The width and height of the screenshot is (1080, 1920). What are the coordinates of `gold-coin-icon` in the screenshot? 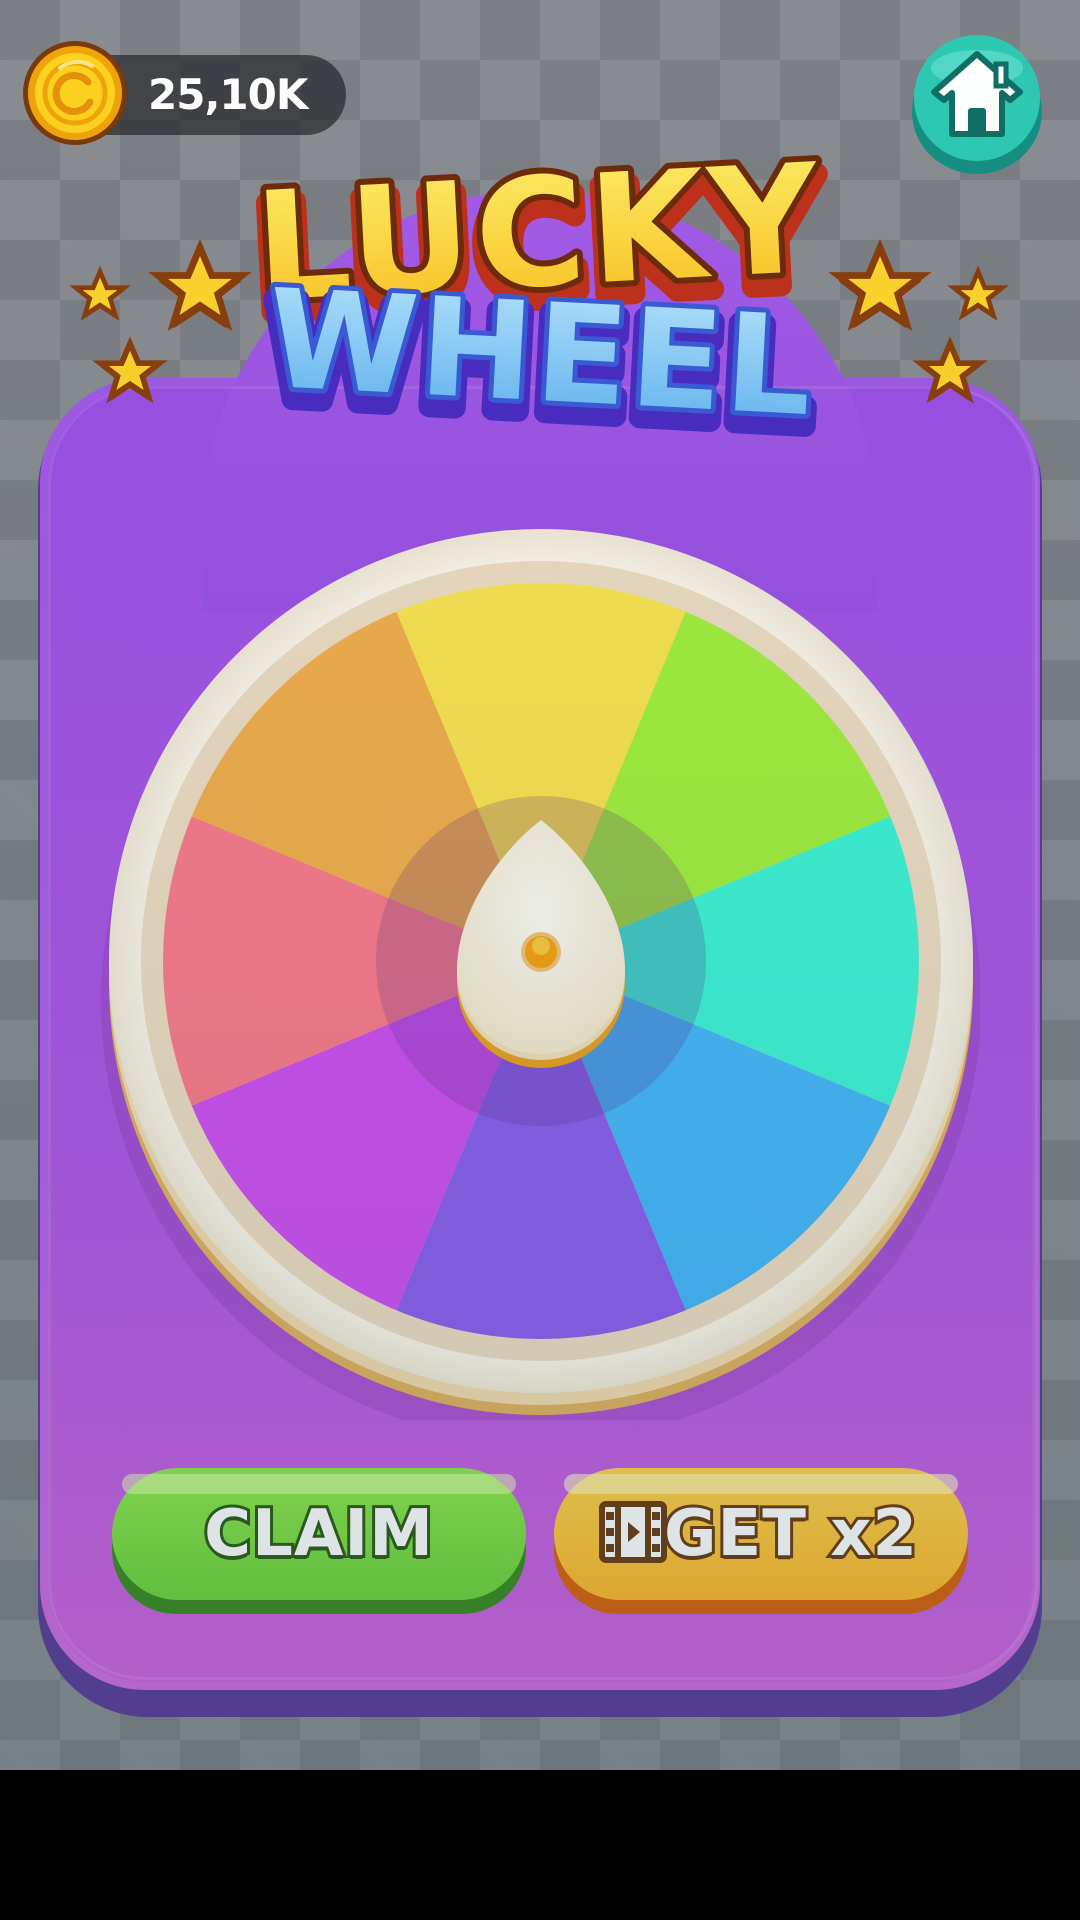 It's located at (75, 93).